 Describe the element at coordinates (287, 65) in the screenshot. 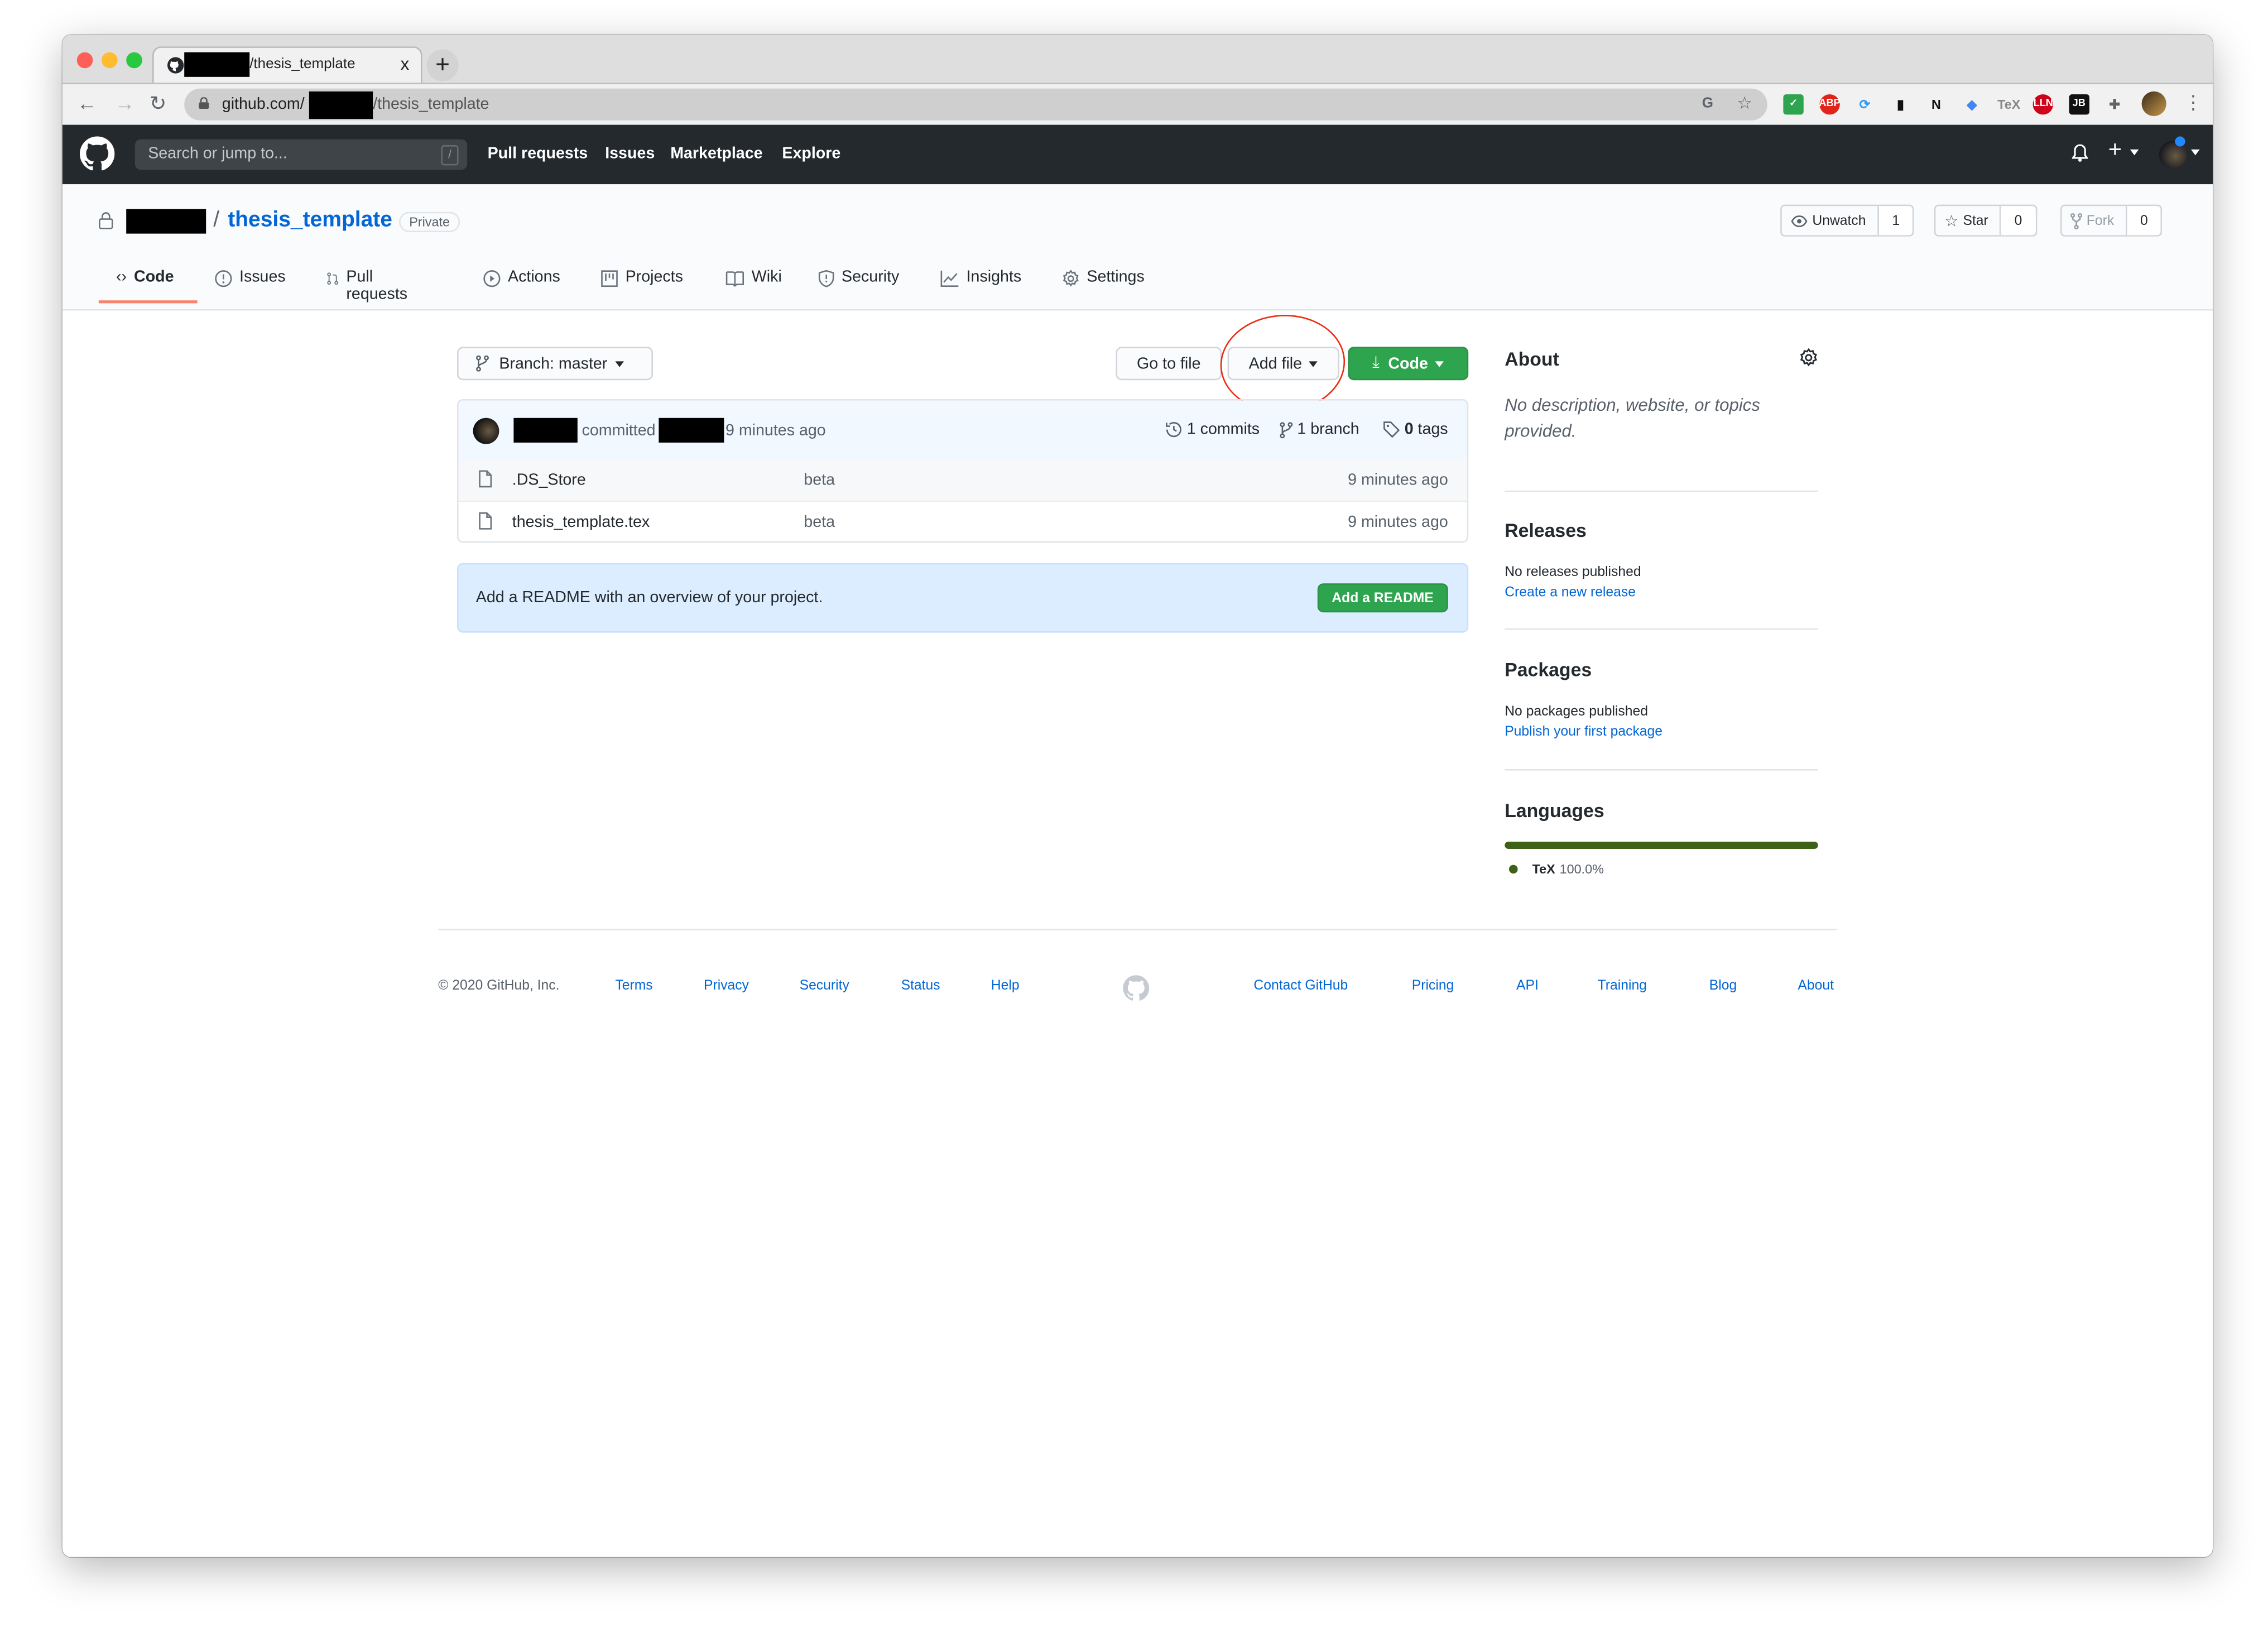

I see `browser-tab: /thesis_template x` at that location.